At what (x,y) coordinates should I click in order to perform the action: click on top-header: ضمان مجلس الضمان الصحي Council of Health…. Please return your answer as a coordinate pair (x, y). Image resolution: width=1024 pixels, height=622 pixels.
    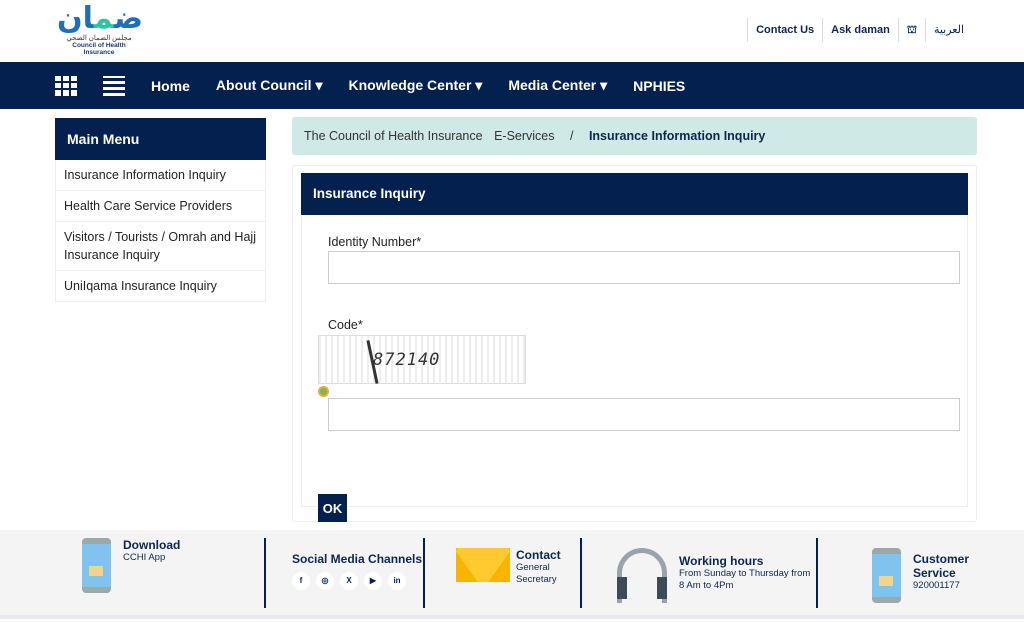
    Looking at the image, I should click on (512, 31).